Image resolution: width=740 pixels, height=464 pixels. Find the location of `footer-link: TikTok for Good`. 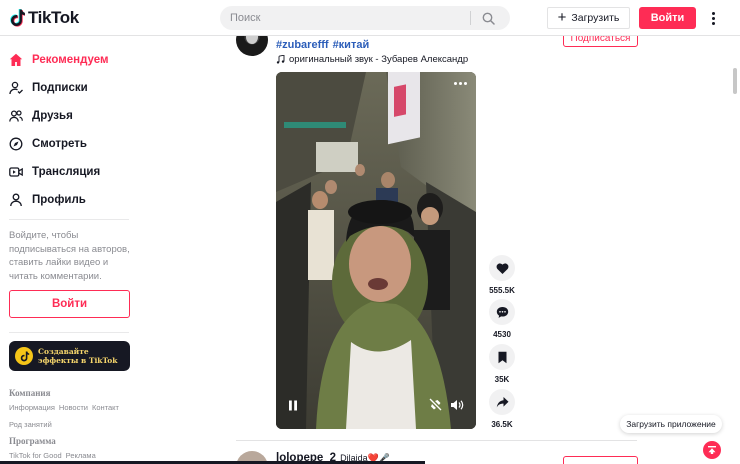

footer-link: TikTok for Good is located at coordinates (35, 455).